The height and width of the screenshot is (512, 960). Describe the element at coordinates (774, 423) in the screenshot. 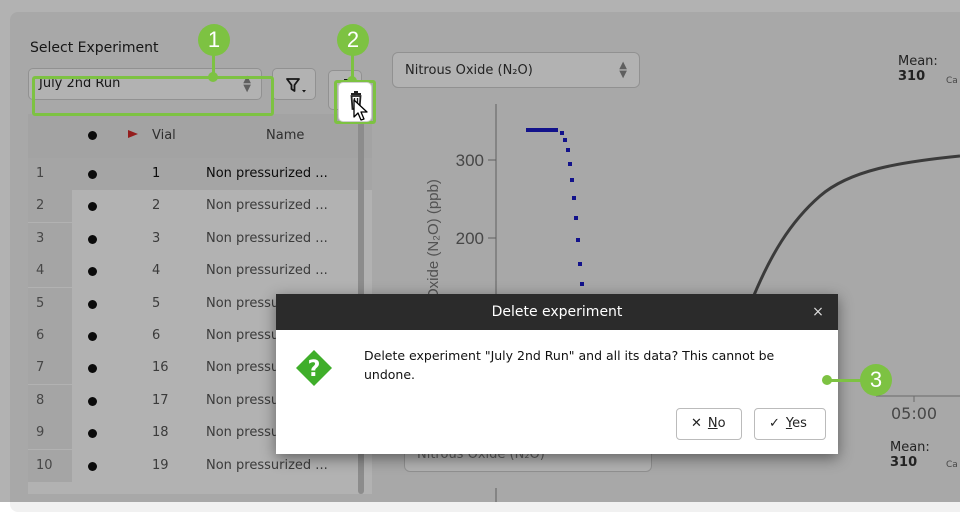

I see `check-icon: ✓` at that location.